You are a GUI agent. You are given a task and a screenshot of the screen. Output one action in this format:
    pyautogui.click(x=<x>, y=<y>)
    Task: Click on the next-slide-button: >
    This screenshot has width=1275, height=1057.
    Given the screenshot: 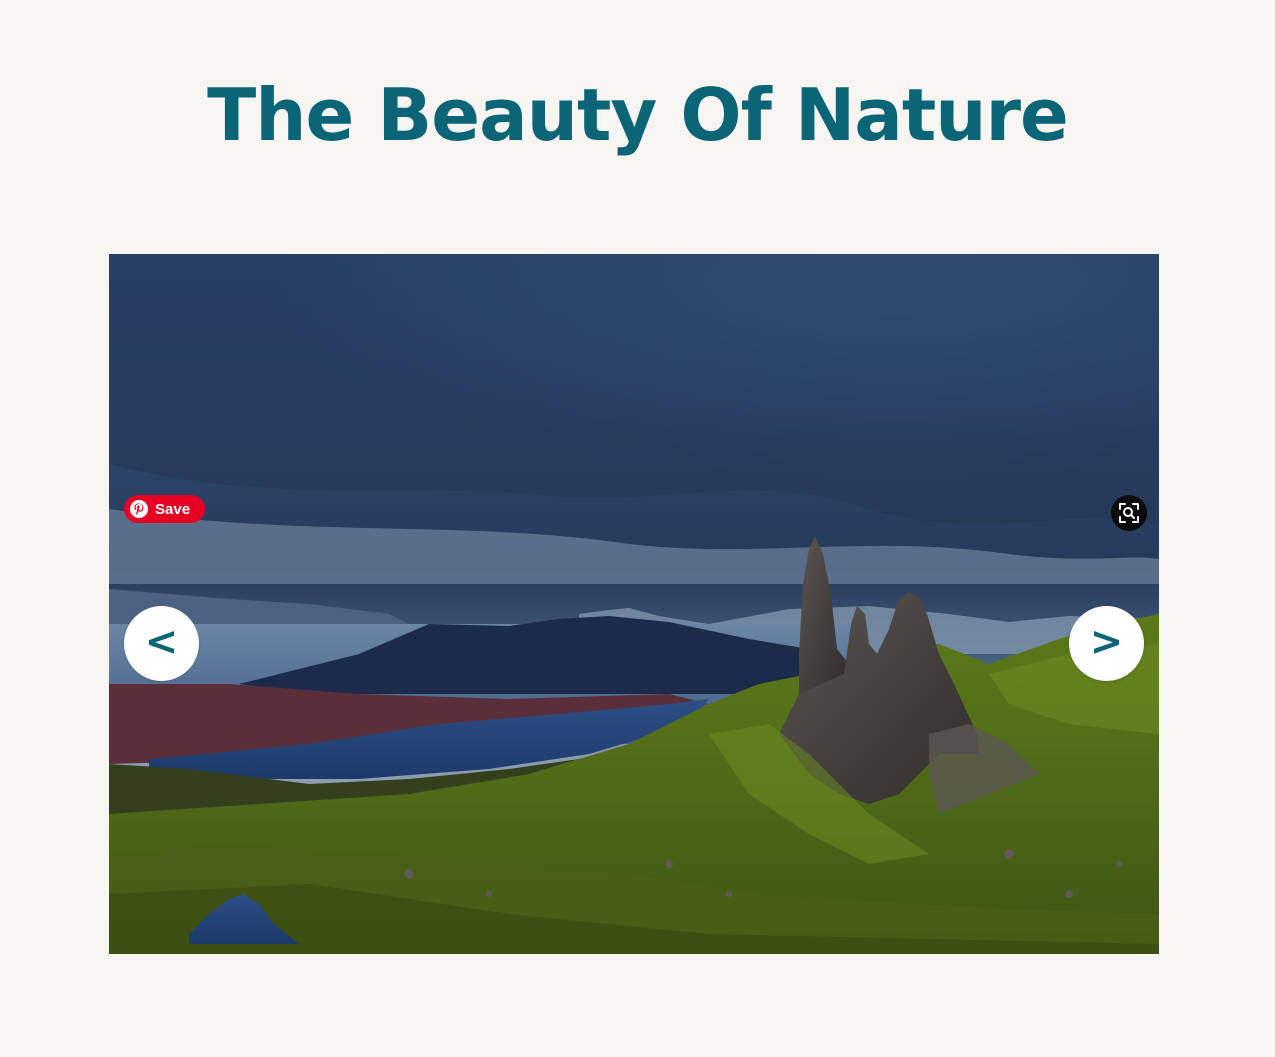 What is the action you would take?
    pyautogui.click(x=1106, y=643)
    